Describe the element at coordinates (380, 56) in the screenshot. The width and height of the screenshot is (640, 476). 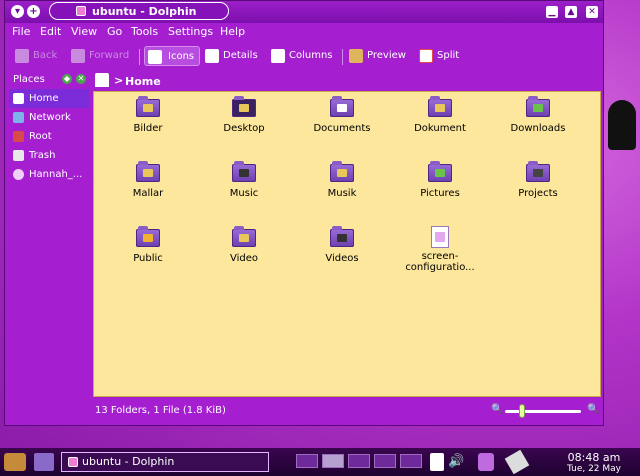
I see `preview-button: Preview` at that location.